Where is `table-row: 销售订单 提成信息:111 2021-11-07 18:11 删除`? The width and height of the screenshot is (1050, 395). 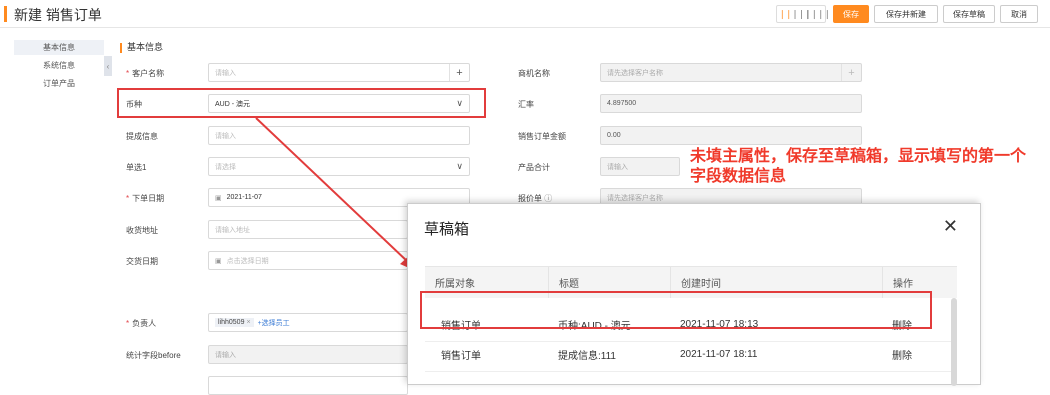
table-row: 销售订单 提成信息:111 2021-11-07 18:11 删除 is located at coordinates (691, 354).